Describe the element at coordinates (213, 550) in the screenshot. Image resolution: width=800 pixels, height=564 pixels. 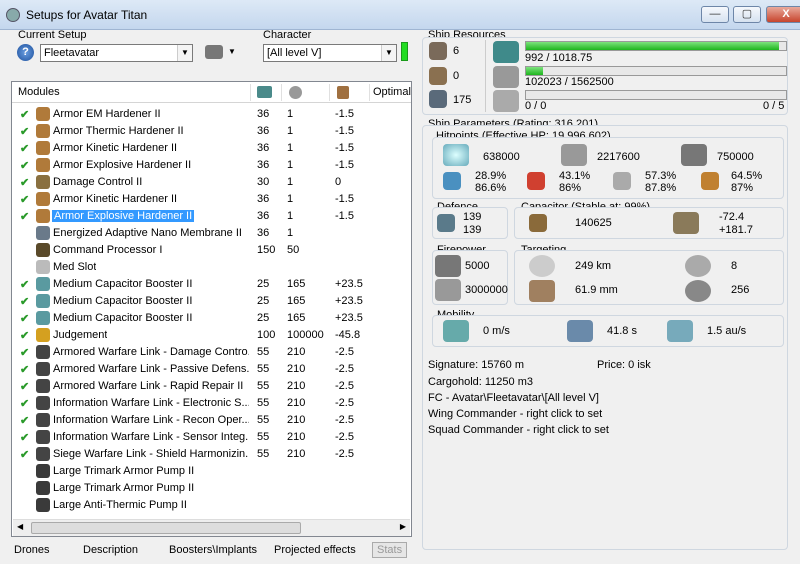
I see `tab-boosters-implants: Boosters\Implants` at that location.